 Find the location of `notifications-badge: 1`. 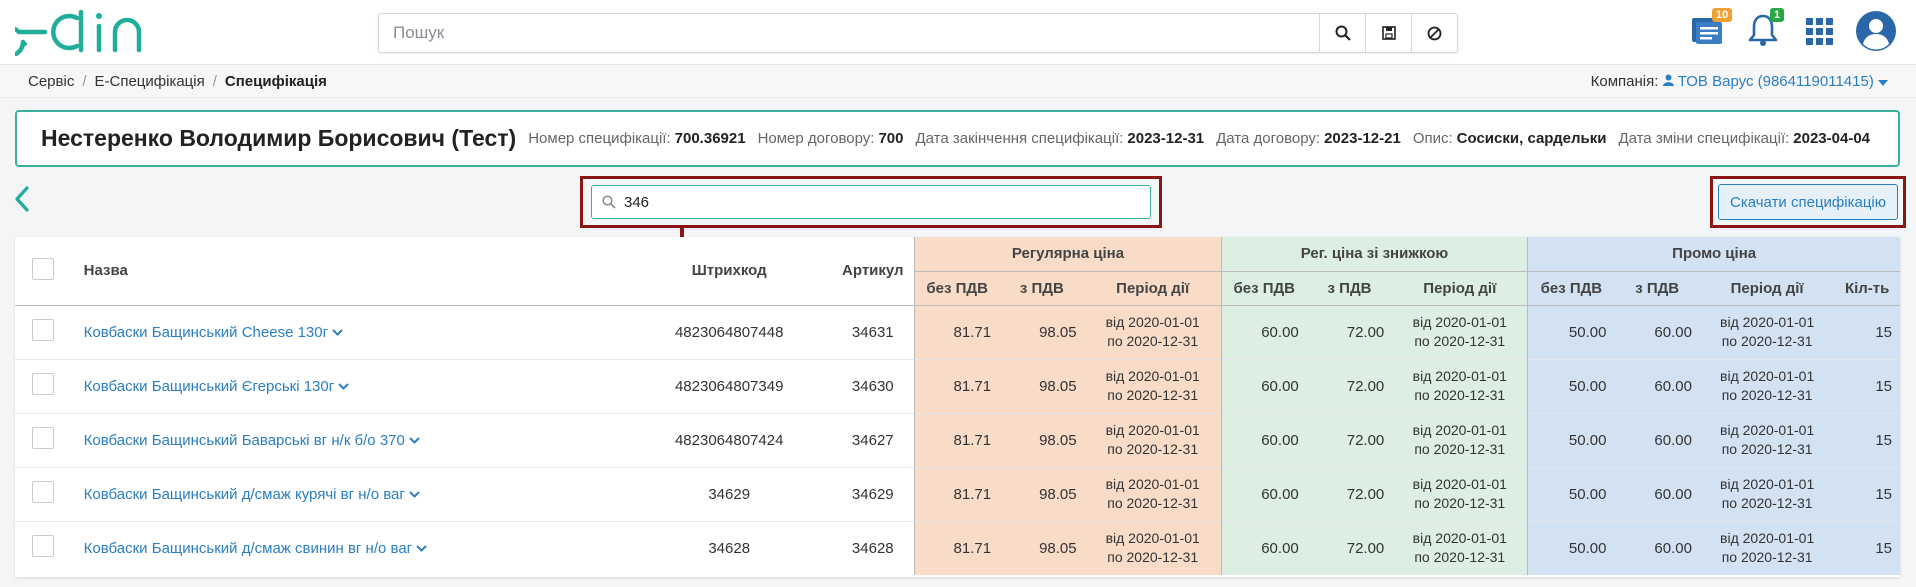

notifications-badge: 1 is located at coordinates (1777, 15).